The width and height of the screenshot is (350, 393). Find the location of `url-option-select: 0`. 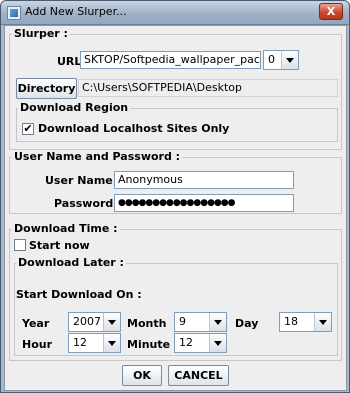

url-option-select: 0 is located at coordinates (281, 60).